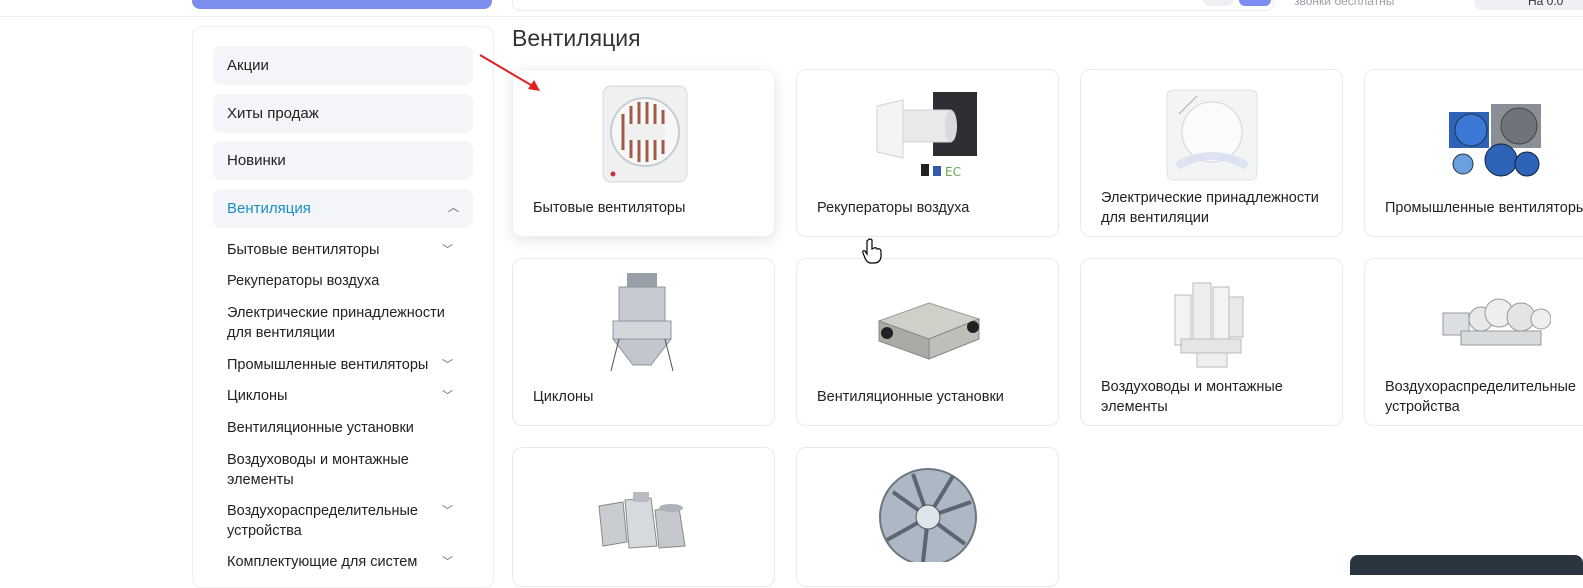 The image size is (1583, 588). Describe the element at coordinates (322, 562) in the screenshot. I see `sidebar-subitem-label: Комплектующие для систем` at that location.